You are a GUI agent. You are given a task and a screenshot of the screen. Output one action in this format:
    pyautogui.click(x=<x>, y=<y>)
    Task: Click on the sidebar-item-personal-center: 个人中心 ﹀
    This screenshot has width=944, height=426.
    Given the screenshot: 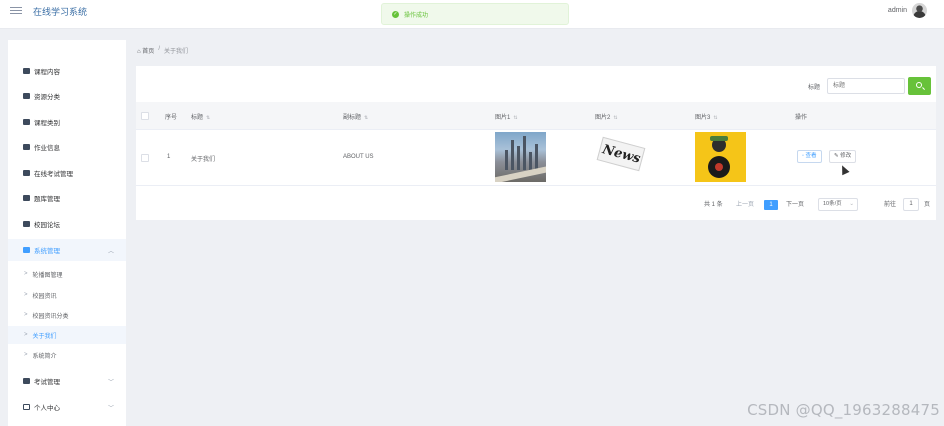 What is the action you would take?
    pyautogui.click(x=67, y=407)
    